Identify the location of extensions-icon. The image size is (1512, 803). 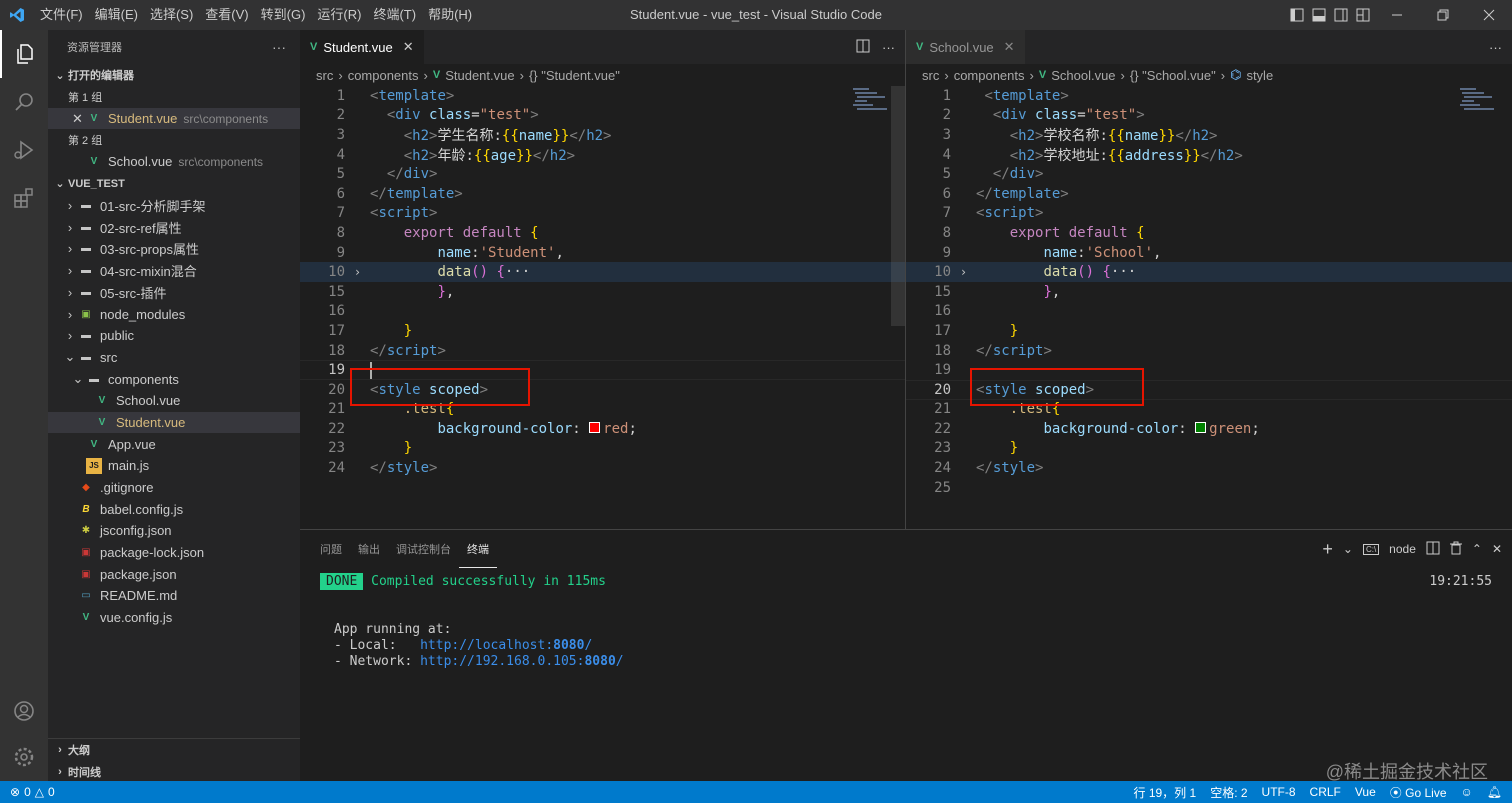
(24, 198).